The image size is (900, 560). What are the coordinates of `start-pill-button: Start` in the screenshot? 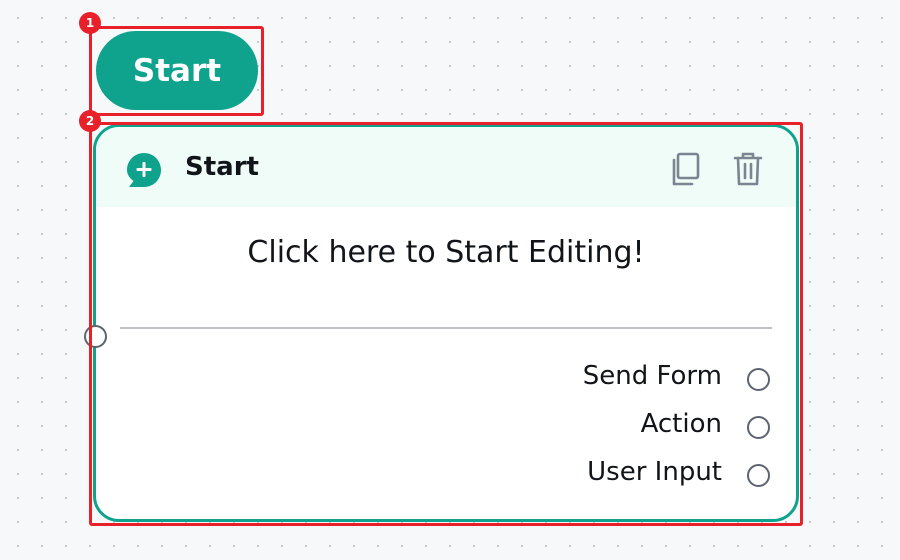 It's located at (177, 70).